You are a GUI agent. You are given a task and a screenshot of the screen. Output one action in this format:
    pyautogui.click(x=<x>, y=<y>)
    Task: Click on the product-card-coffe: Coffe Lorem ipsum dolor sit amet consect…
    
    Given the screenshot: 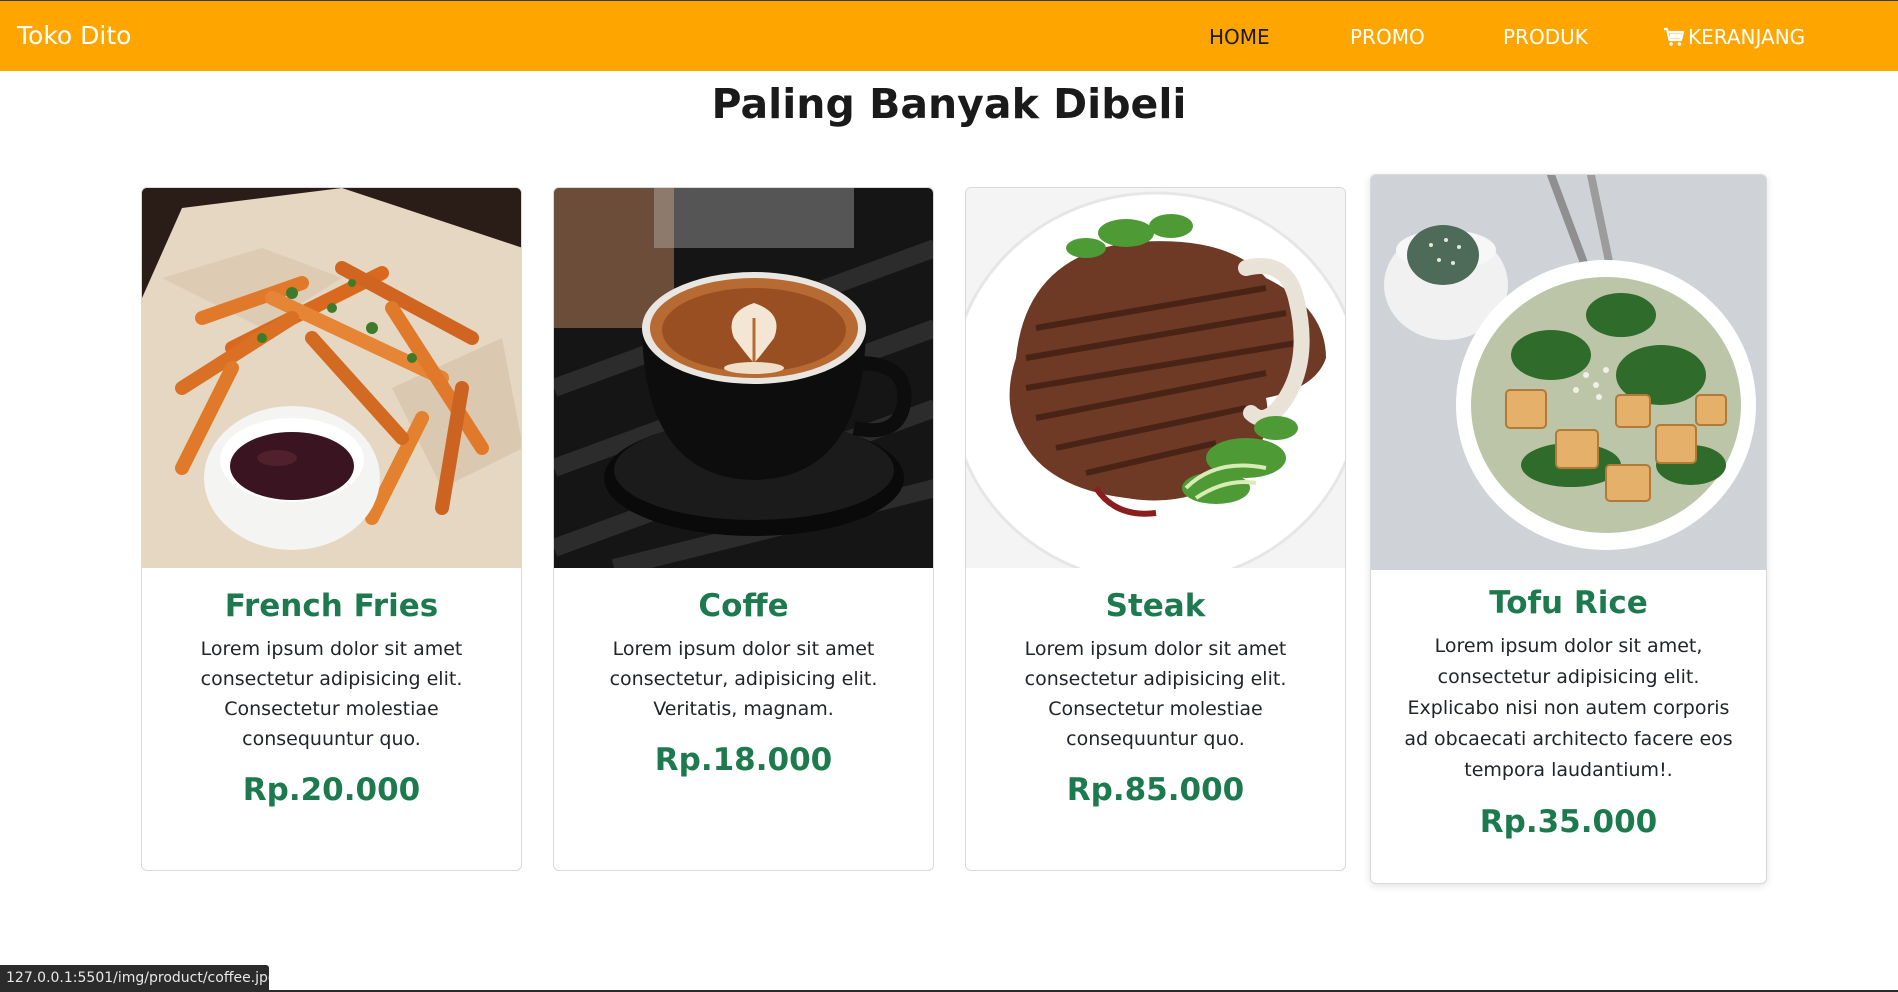 What is the action you would take?
    pyautogui.click(x=743, y=529)
    